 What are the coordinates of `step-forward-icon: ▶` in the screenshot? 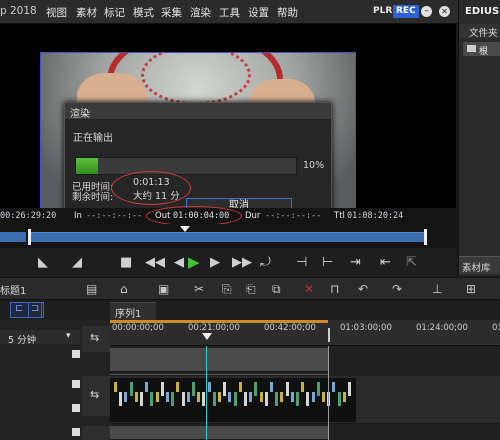 It's located at (215, 262).